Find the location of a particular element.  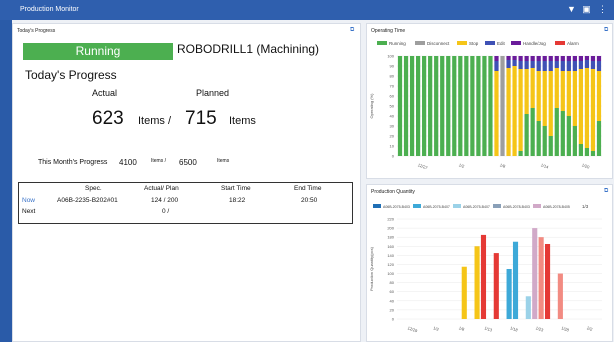

section-heading: Today's Progress is located at coordinates (71, 75).